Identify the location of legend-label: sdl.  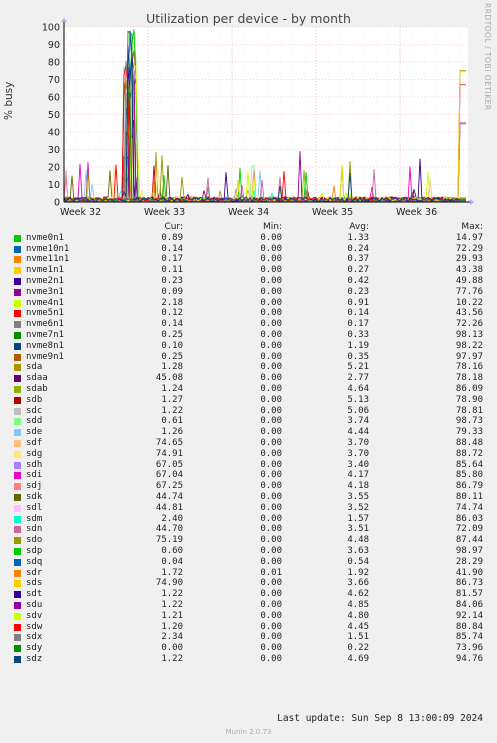
(34, 507).